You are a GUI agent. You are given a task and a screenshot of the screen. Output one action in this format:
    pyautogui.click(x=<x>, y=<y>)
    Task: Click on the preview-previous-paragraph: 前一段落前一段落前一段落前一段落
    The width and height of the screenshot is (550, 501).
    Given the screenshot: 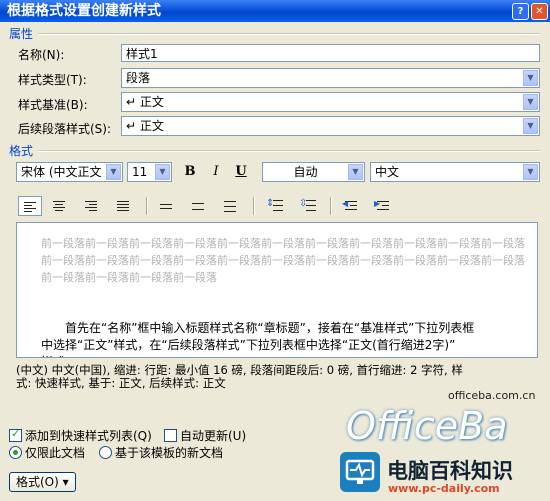 What is the action you would take?
    pyautogui.click(x=129, y=277)
    